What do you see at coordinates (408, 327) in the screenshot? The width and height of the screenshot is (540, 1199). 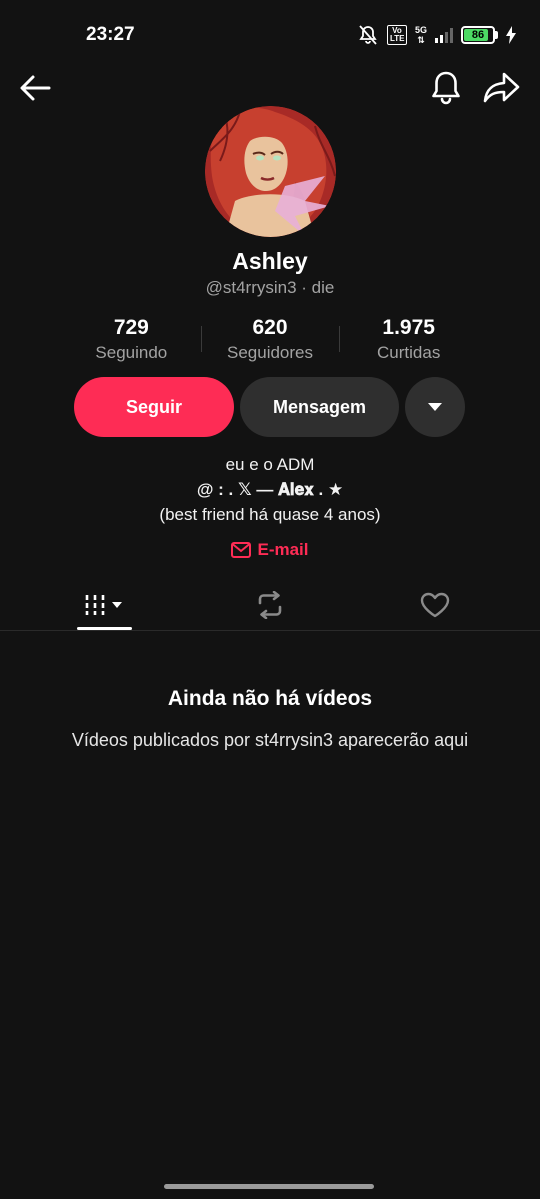 I see `stat-value: 1.975` at bounding box center [408, 327].